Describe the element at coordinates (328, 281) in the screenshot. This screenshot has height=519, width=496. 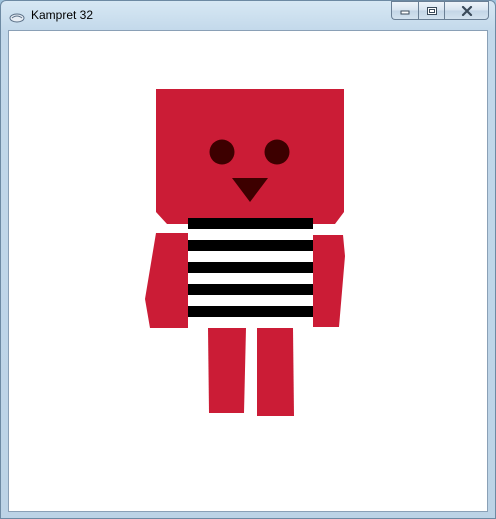
I see `robot-right-arm` at that location.